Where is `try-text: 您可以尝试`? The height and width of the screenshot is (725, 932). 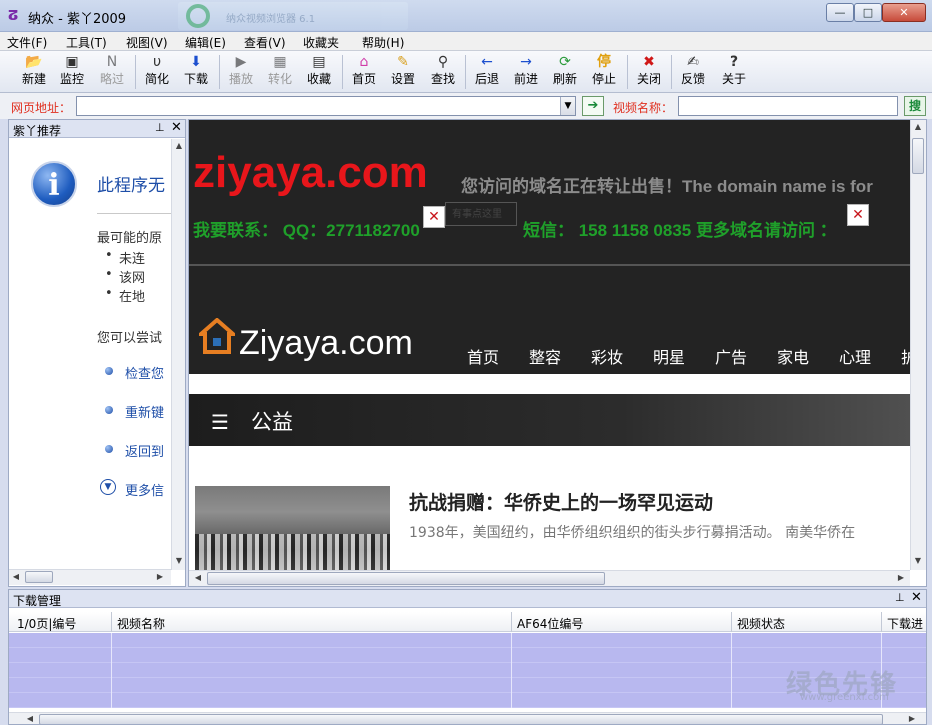
try-text: 您可以尝试 is located at coordinates (130, 338).